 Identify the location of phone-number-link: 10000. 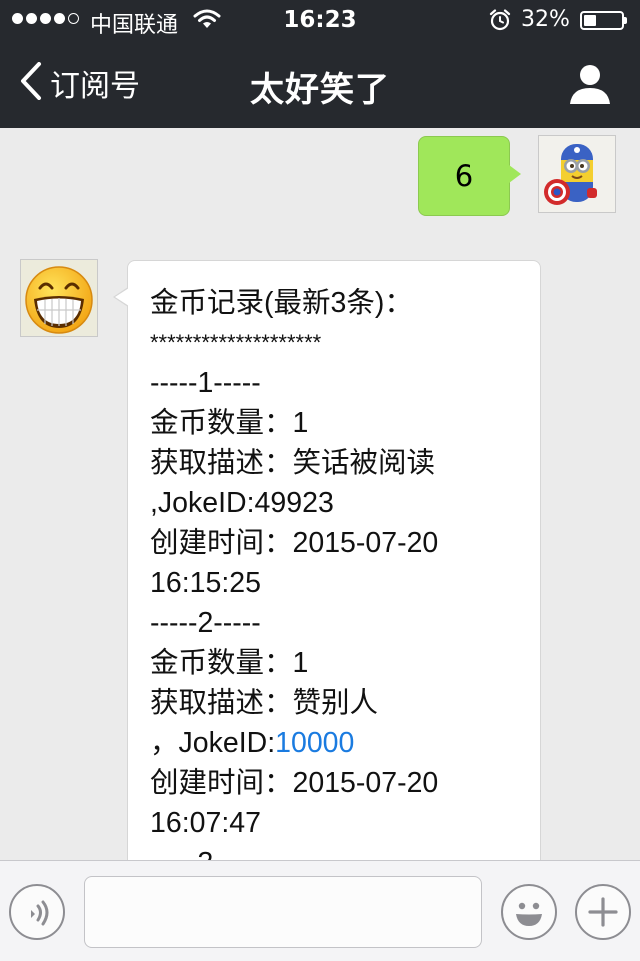
(314, 743).